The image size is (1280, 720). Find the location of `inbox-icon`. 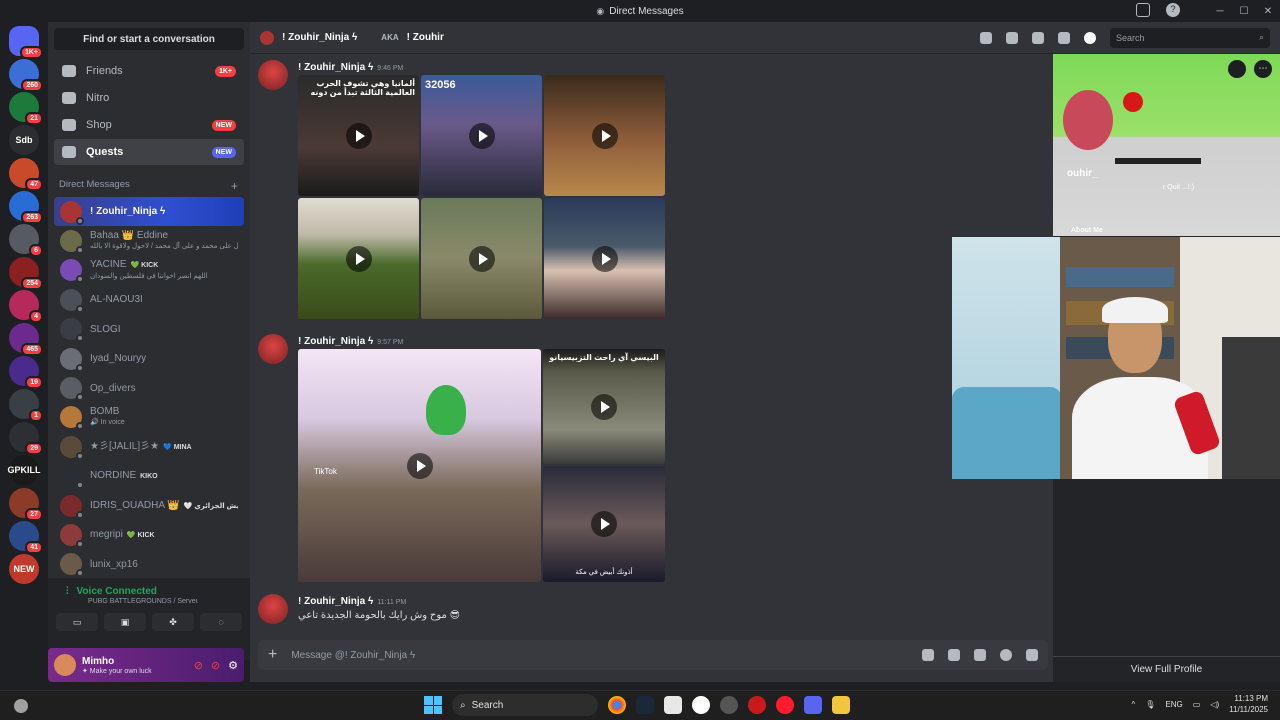

inbox-icon is located at coordinates (1143, 10).